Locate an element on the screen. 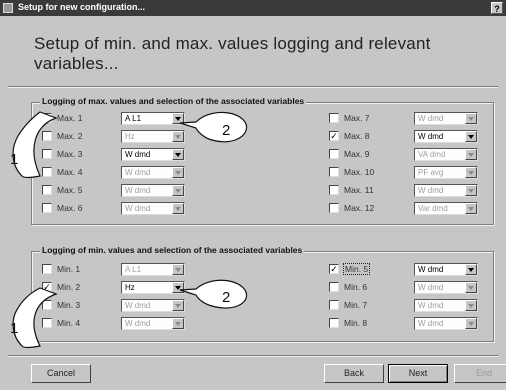 The image size is (506, 390). min-variable-select-6: W dmd is located at coordinates (446, 287).